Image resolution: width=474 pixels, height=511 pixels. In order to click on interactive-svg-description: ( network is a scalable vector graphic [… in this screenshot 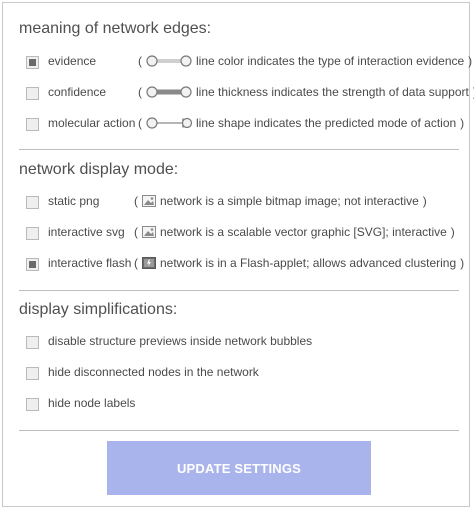, I will do `click(294, 232)`.